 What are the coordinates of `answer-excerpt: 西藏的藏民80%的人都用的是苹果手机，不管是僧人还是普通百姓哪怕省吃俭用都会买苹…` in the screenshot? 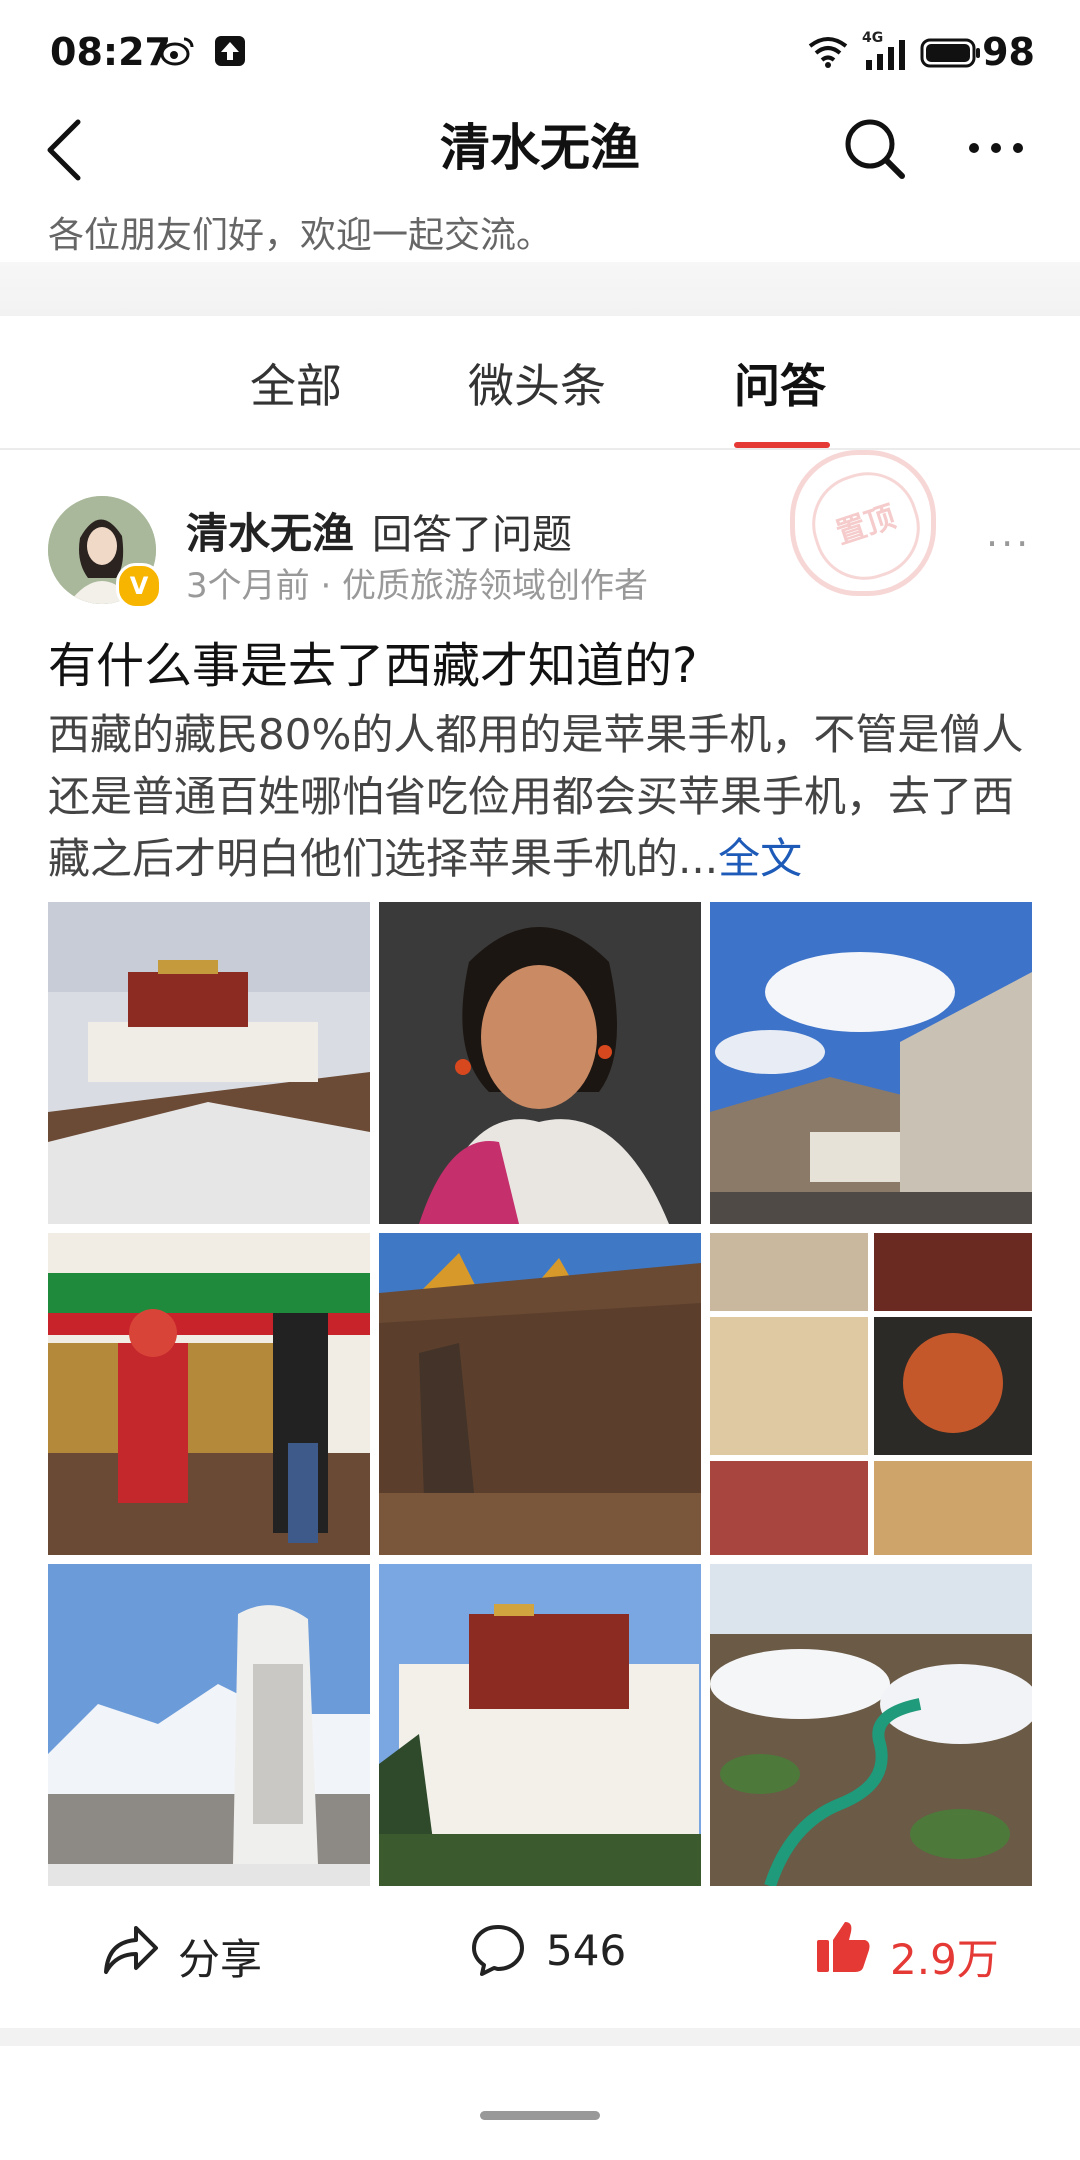 It's located at (543, 797).